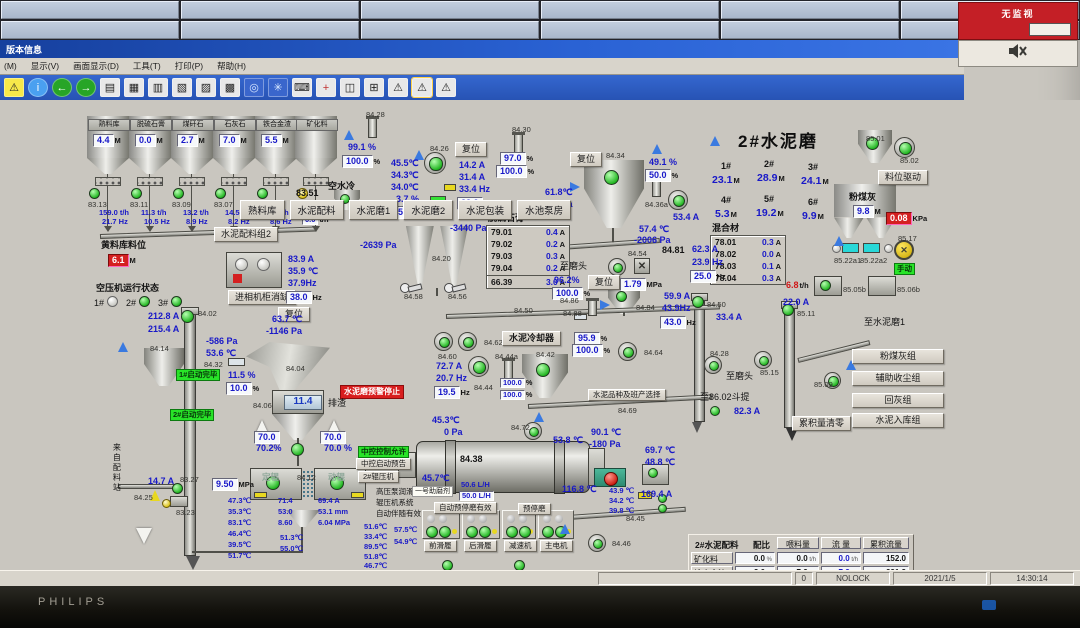  I want to click on toolbar: ⚠ i ← → ▤ ▦ ▥ ▧ ▨ ▩ ◎ ✳ ⌨ + ◫ ⊞ ⚠ ⚠ ⚠, so click(482, 87).